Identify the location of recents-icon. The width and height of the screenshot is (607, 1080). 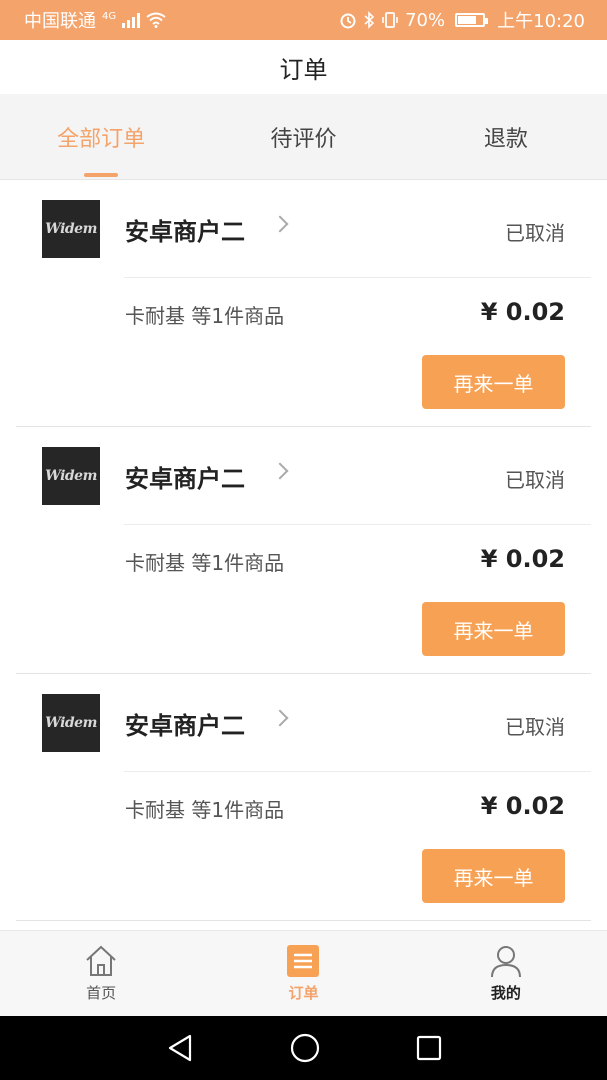
(429, 1048).